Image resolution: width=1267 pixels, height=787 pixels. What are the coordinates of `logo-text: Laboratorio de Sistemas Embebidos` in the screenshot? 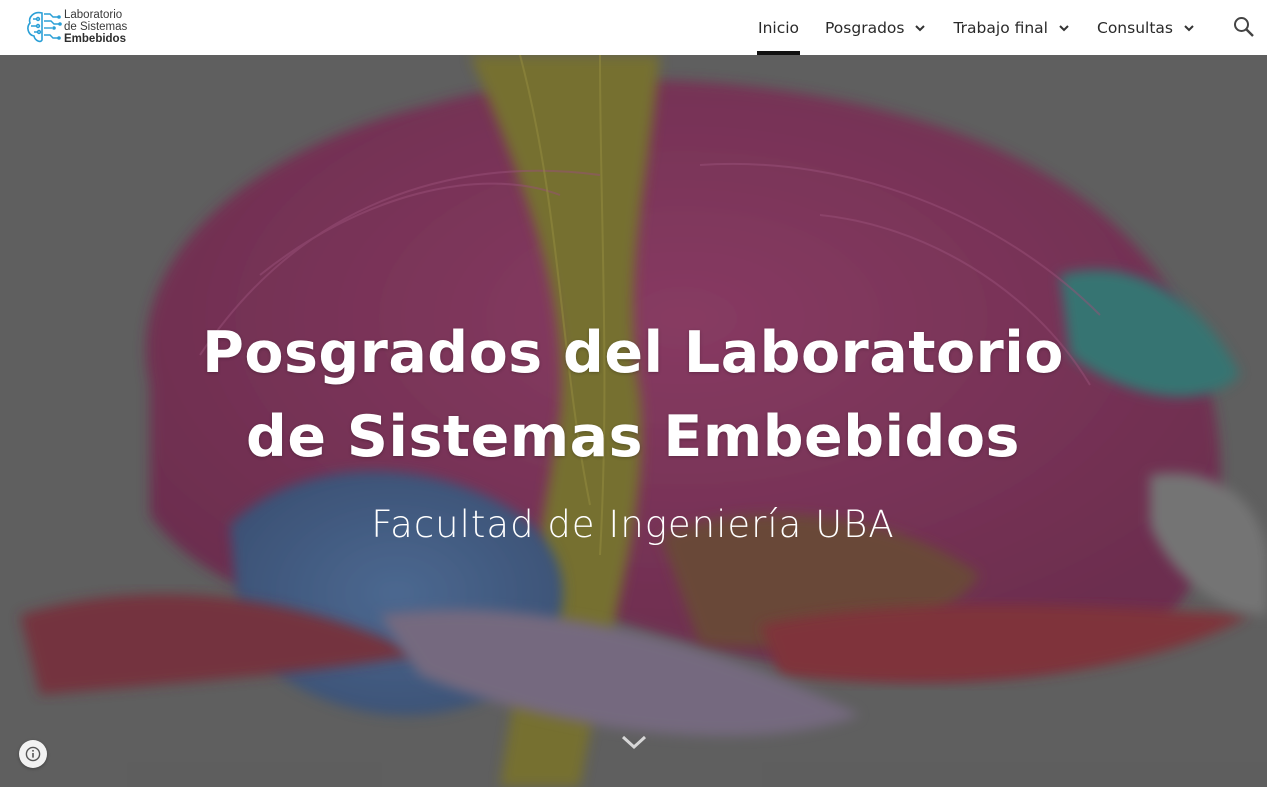 It's located at (95, 27).